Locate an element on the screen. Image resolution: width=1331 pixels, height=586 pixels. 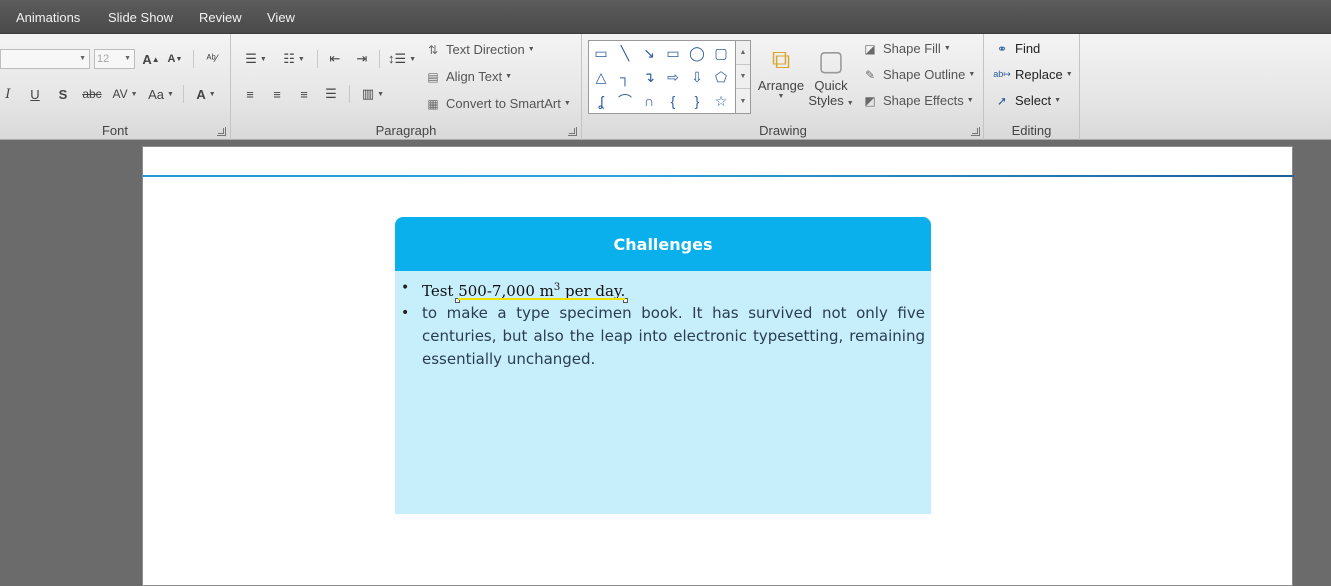
arrange-icon: ⧉ is located at coordinates (781, 59).